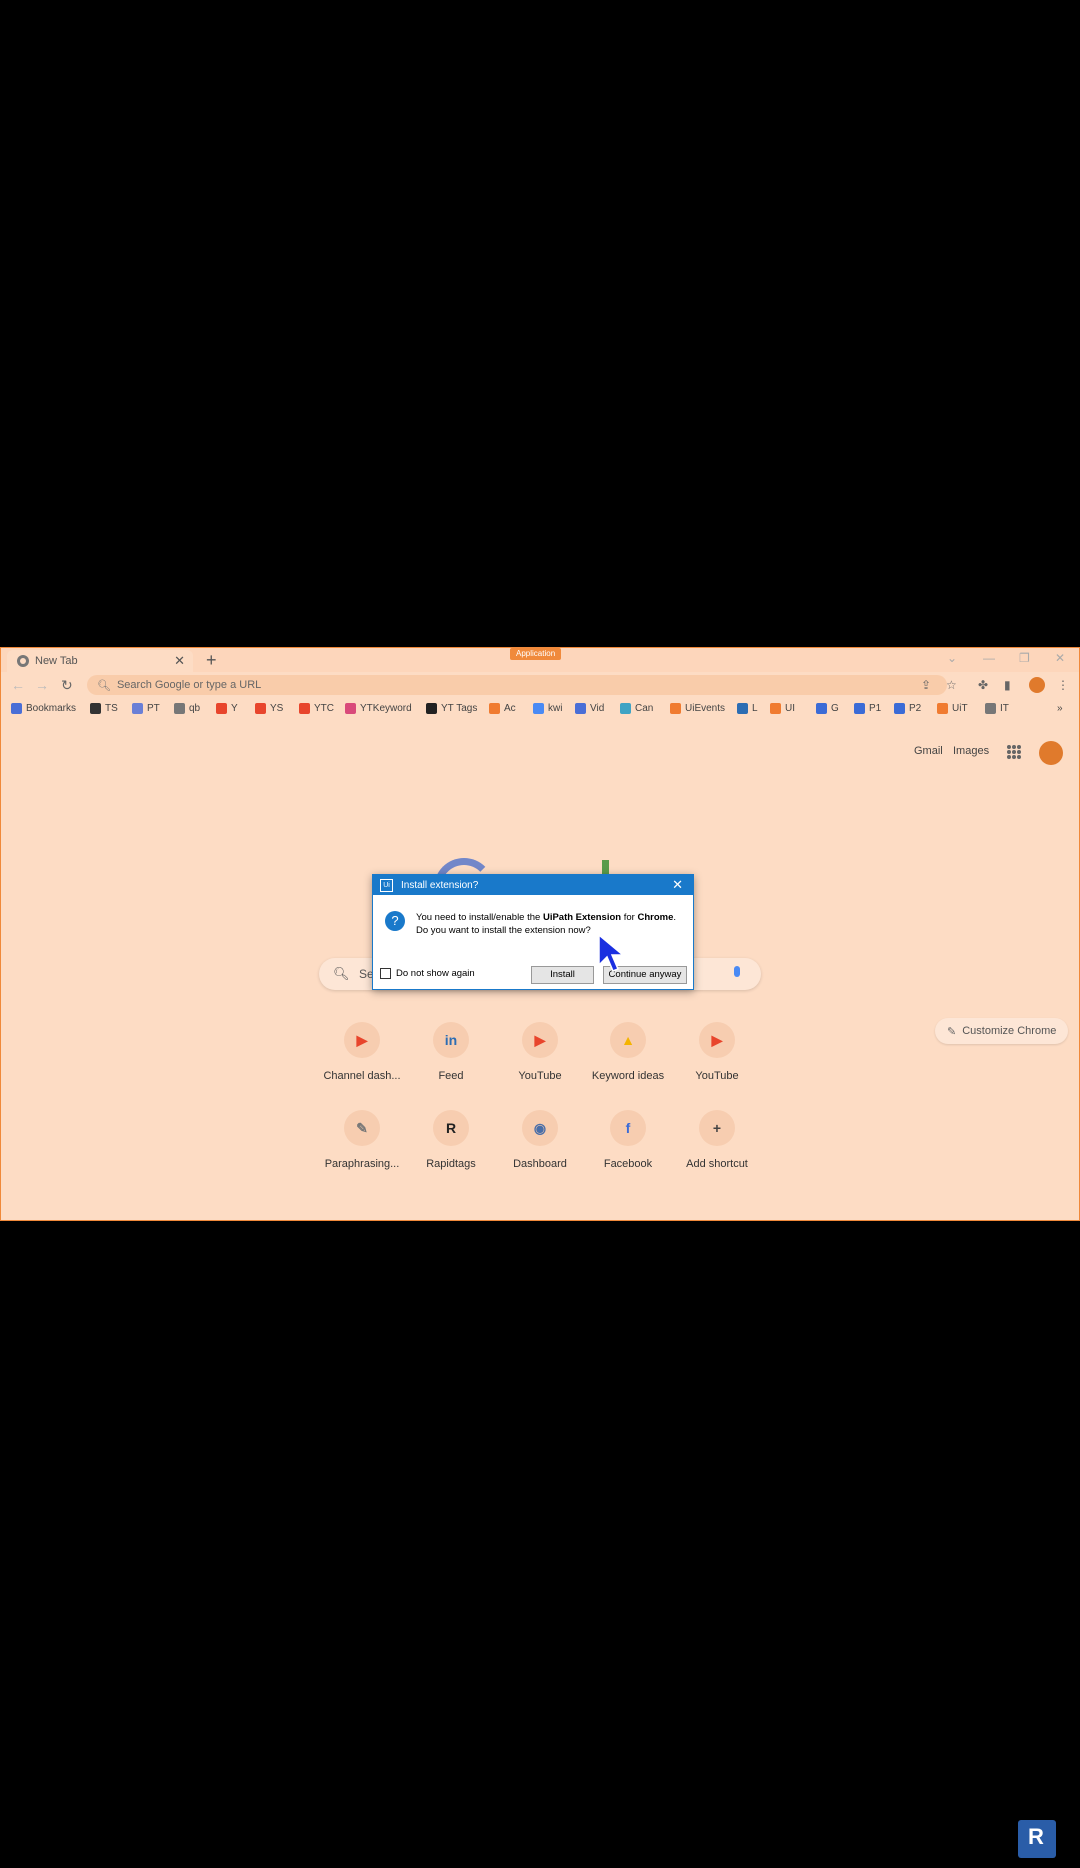  What do you see at coordinates (1007, 685) in the screenshot?
I see `side-panel-icon: ▮` at bounding box center [1007, 685].